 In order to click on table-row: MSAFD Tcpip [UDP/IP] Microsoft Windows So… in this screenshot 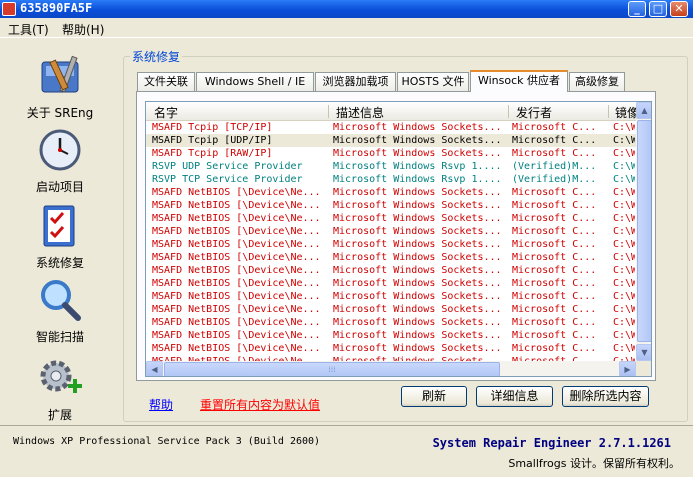, I will do `click(391, 140)`.